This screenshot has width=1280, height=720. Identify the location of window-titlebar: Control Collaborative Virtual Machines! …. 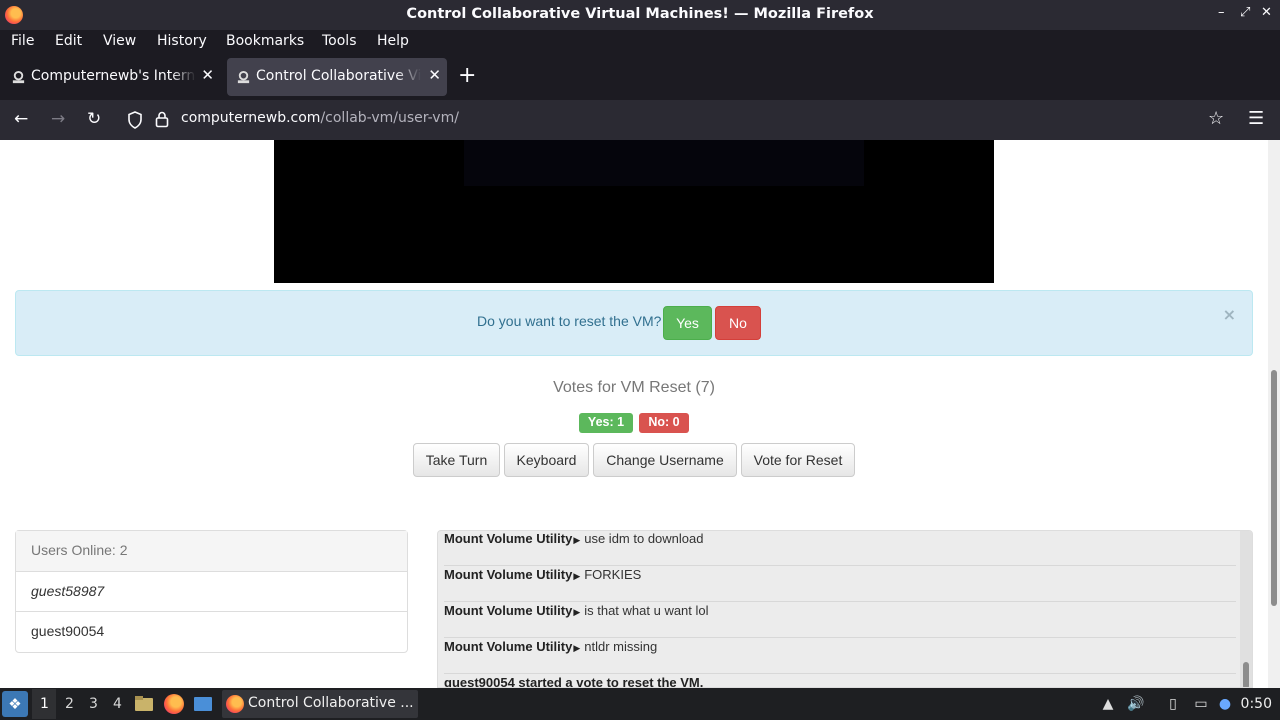
(640, 15).